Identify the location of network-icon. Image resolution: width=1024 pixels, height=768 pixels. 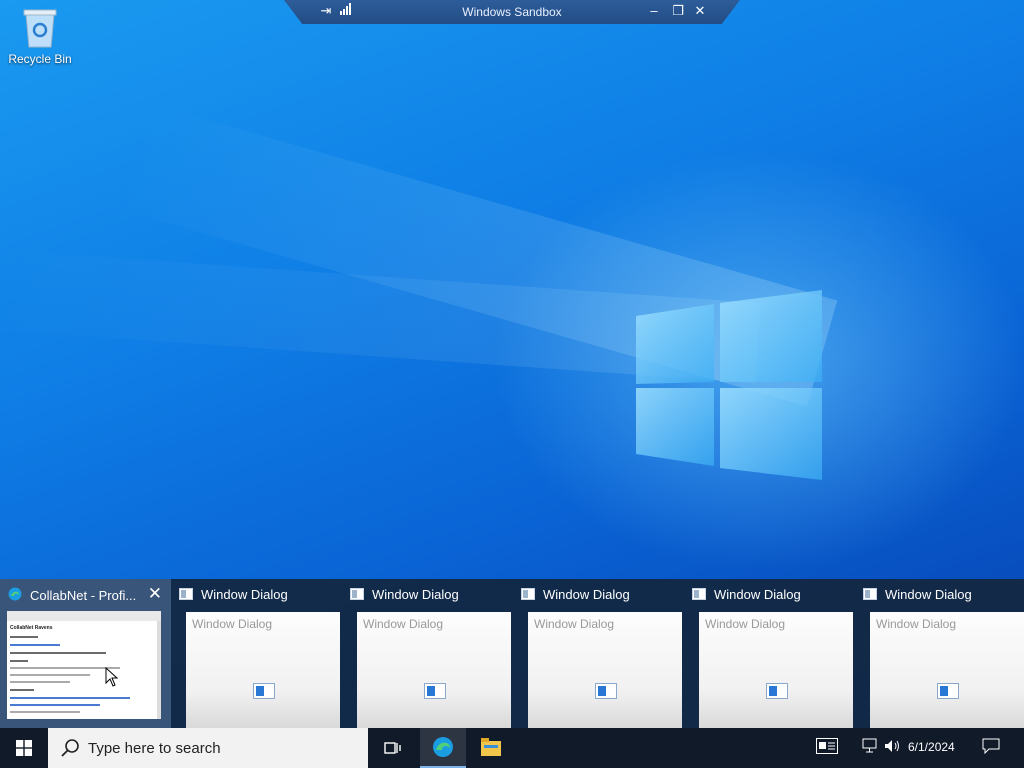
(870, 747).